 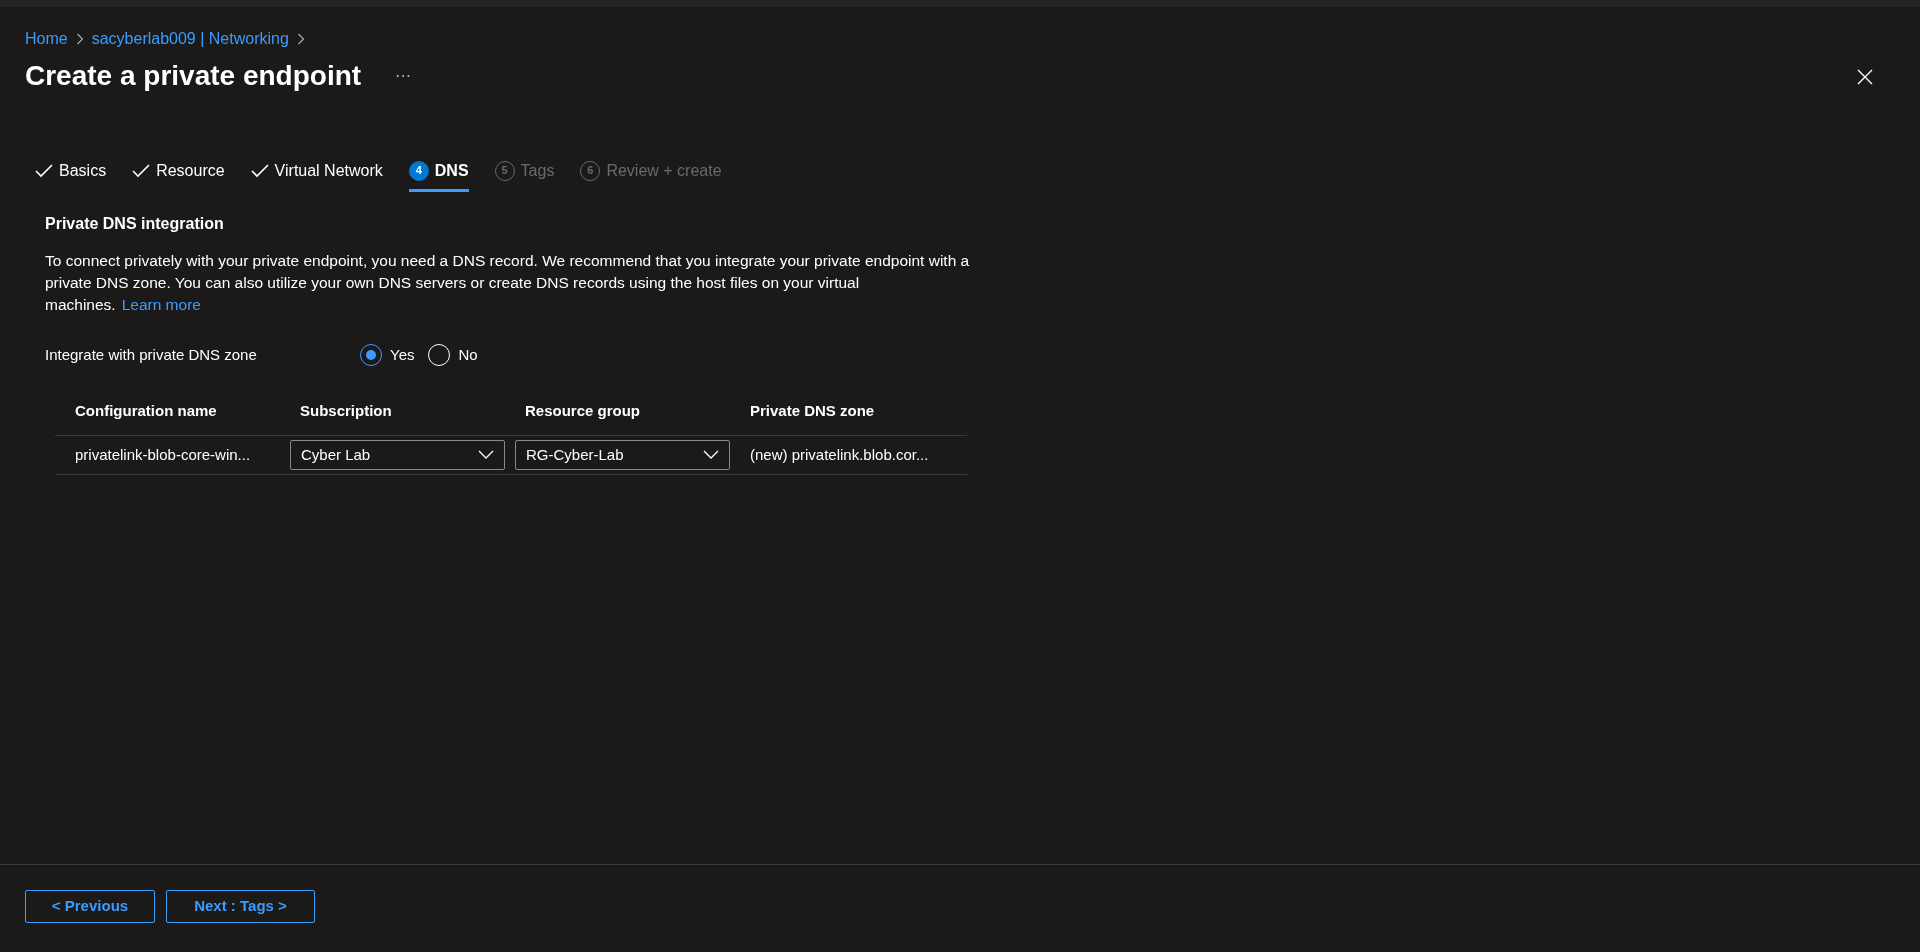 I want to click on breadcrumb-link: Home, so click(x=46, y=39).